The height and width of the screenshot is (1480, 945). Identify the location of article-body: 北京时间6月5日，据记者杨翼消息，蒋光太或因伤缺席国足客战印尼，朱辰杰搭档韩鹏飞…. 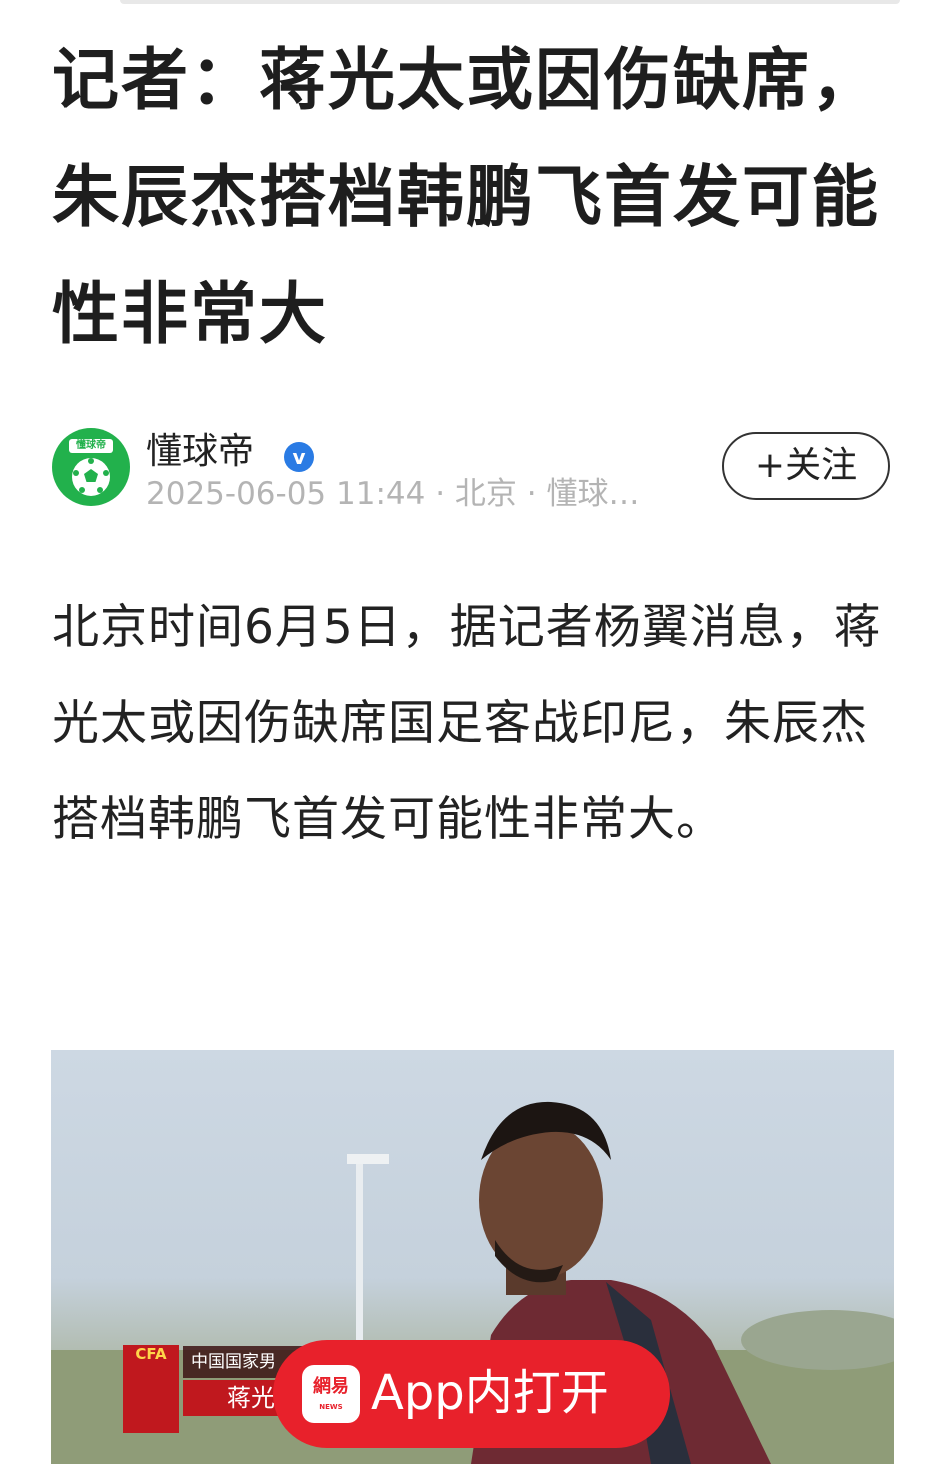
(467, 723).